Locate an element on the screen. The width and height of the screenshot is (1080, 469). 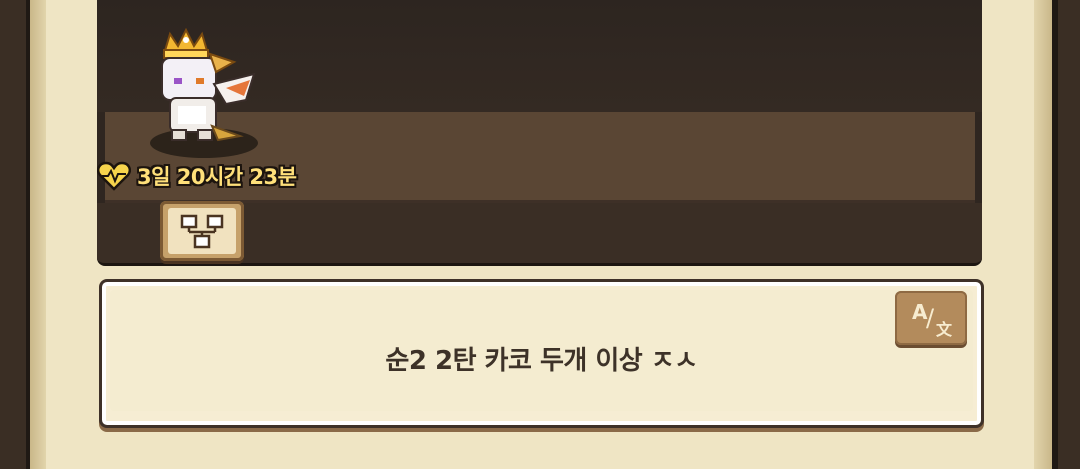
translate-icon: A / 文 is located at coordinates (931, 318).